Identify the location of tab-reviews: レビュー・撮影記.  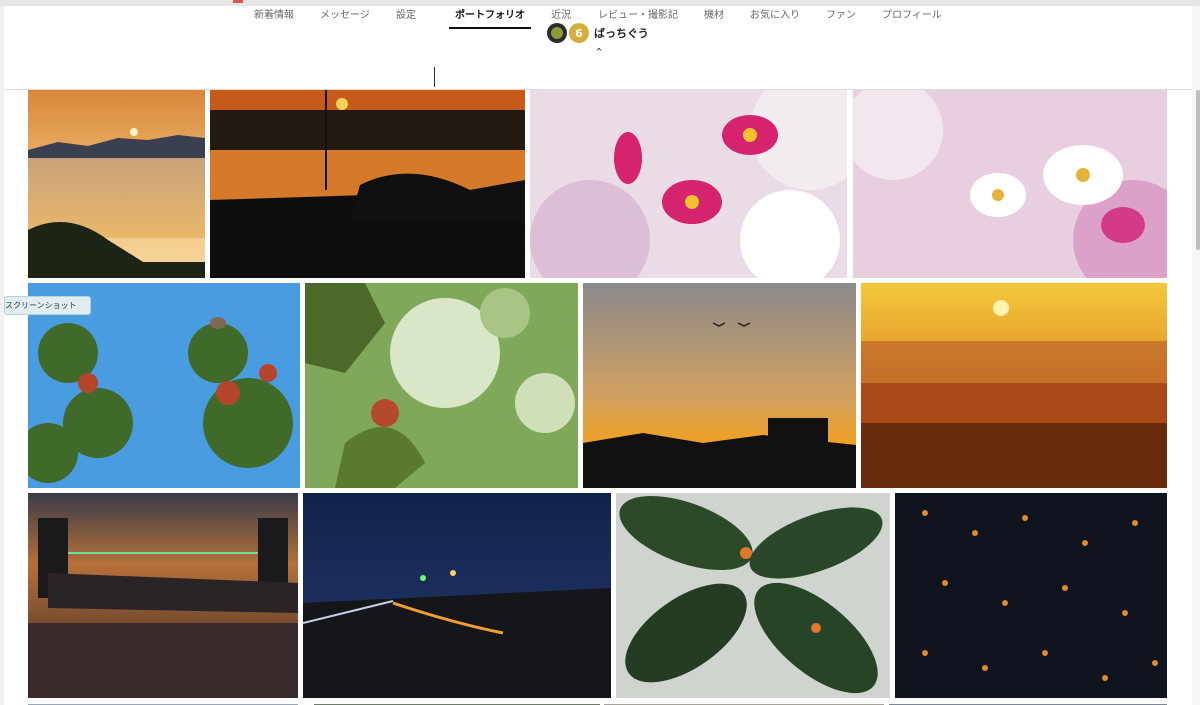
(638, 17).